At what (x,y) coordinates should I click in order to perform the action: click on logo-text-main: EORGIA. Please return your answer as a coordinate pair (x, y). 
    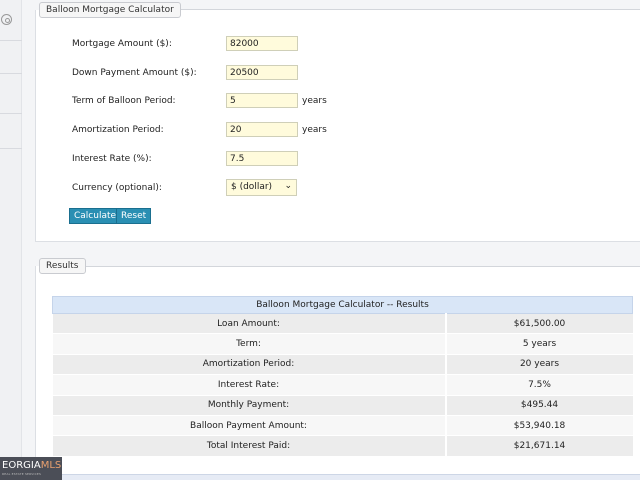
    Looking at the image, I should click on (21, 465).